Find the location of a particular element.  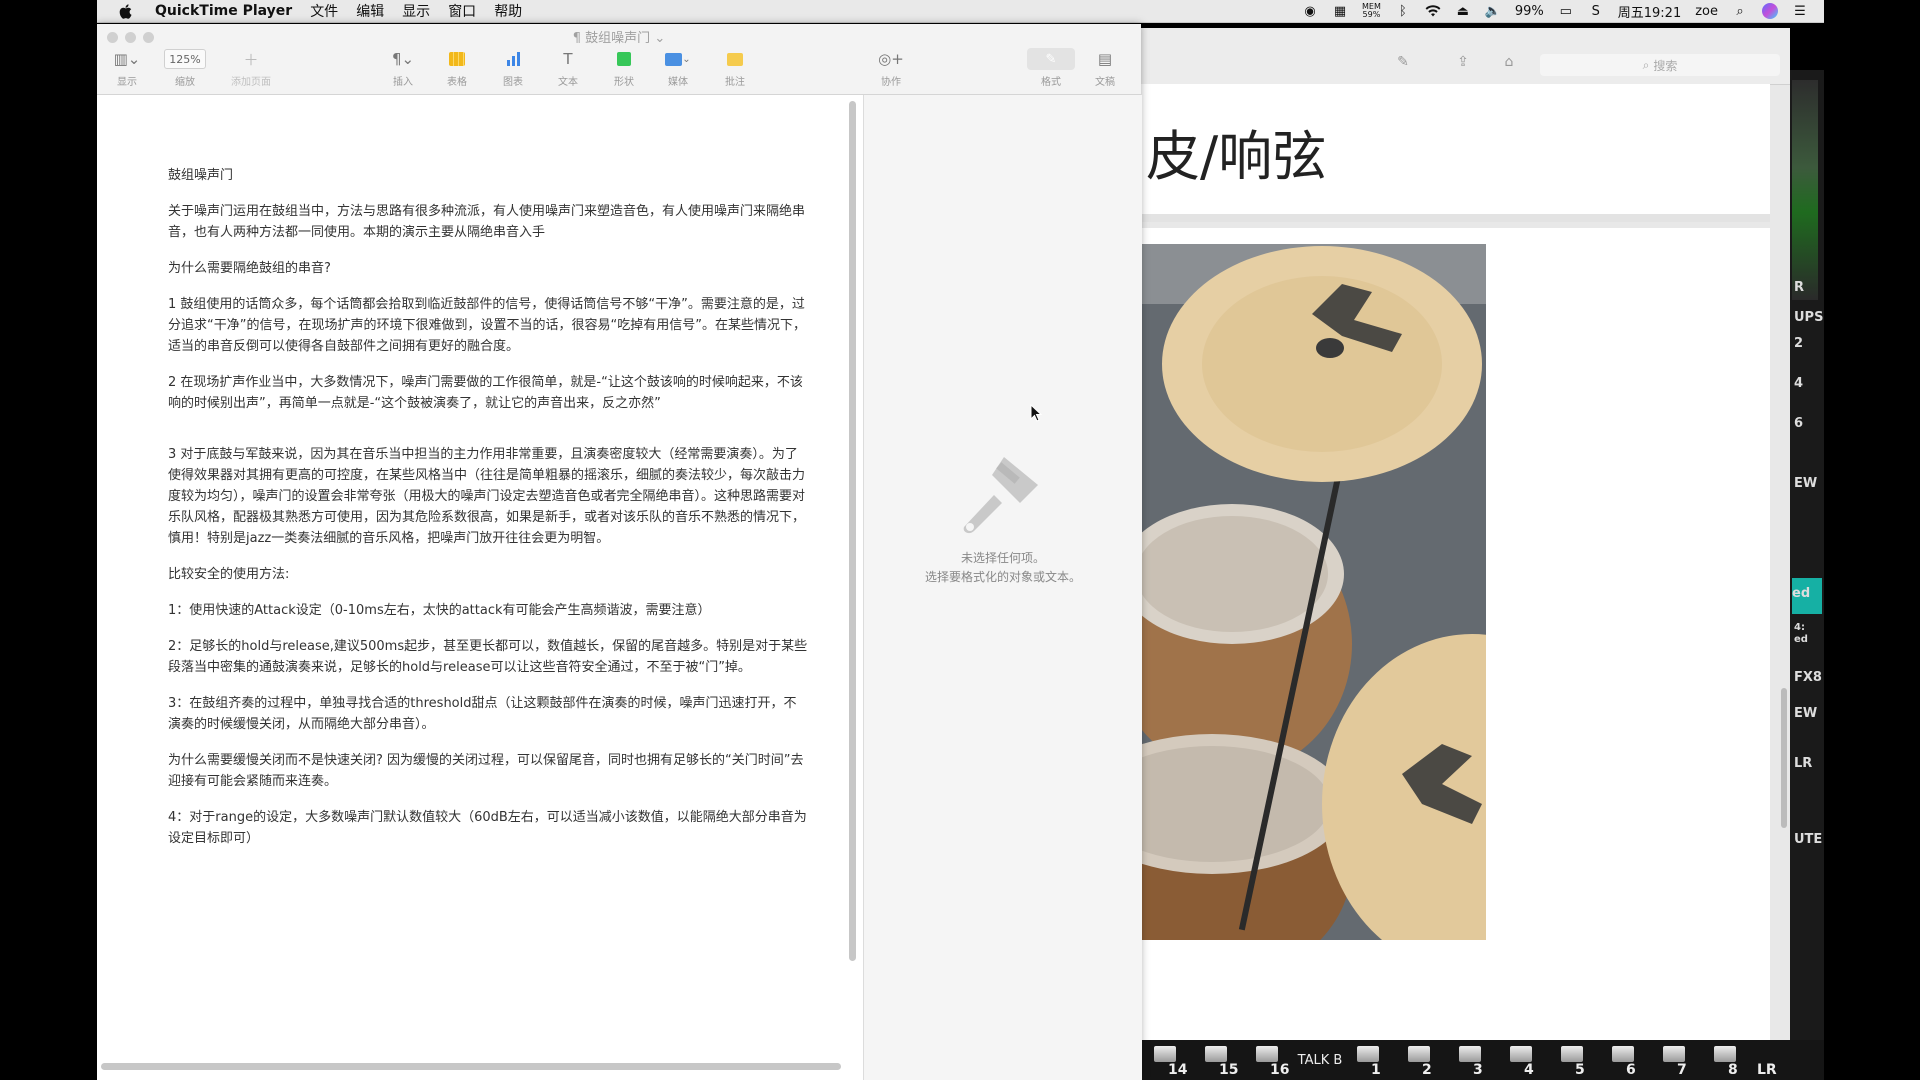

channel-strip: 15 is located at coordinates (1218, 1060).